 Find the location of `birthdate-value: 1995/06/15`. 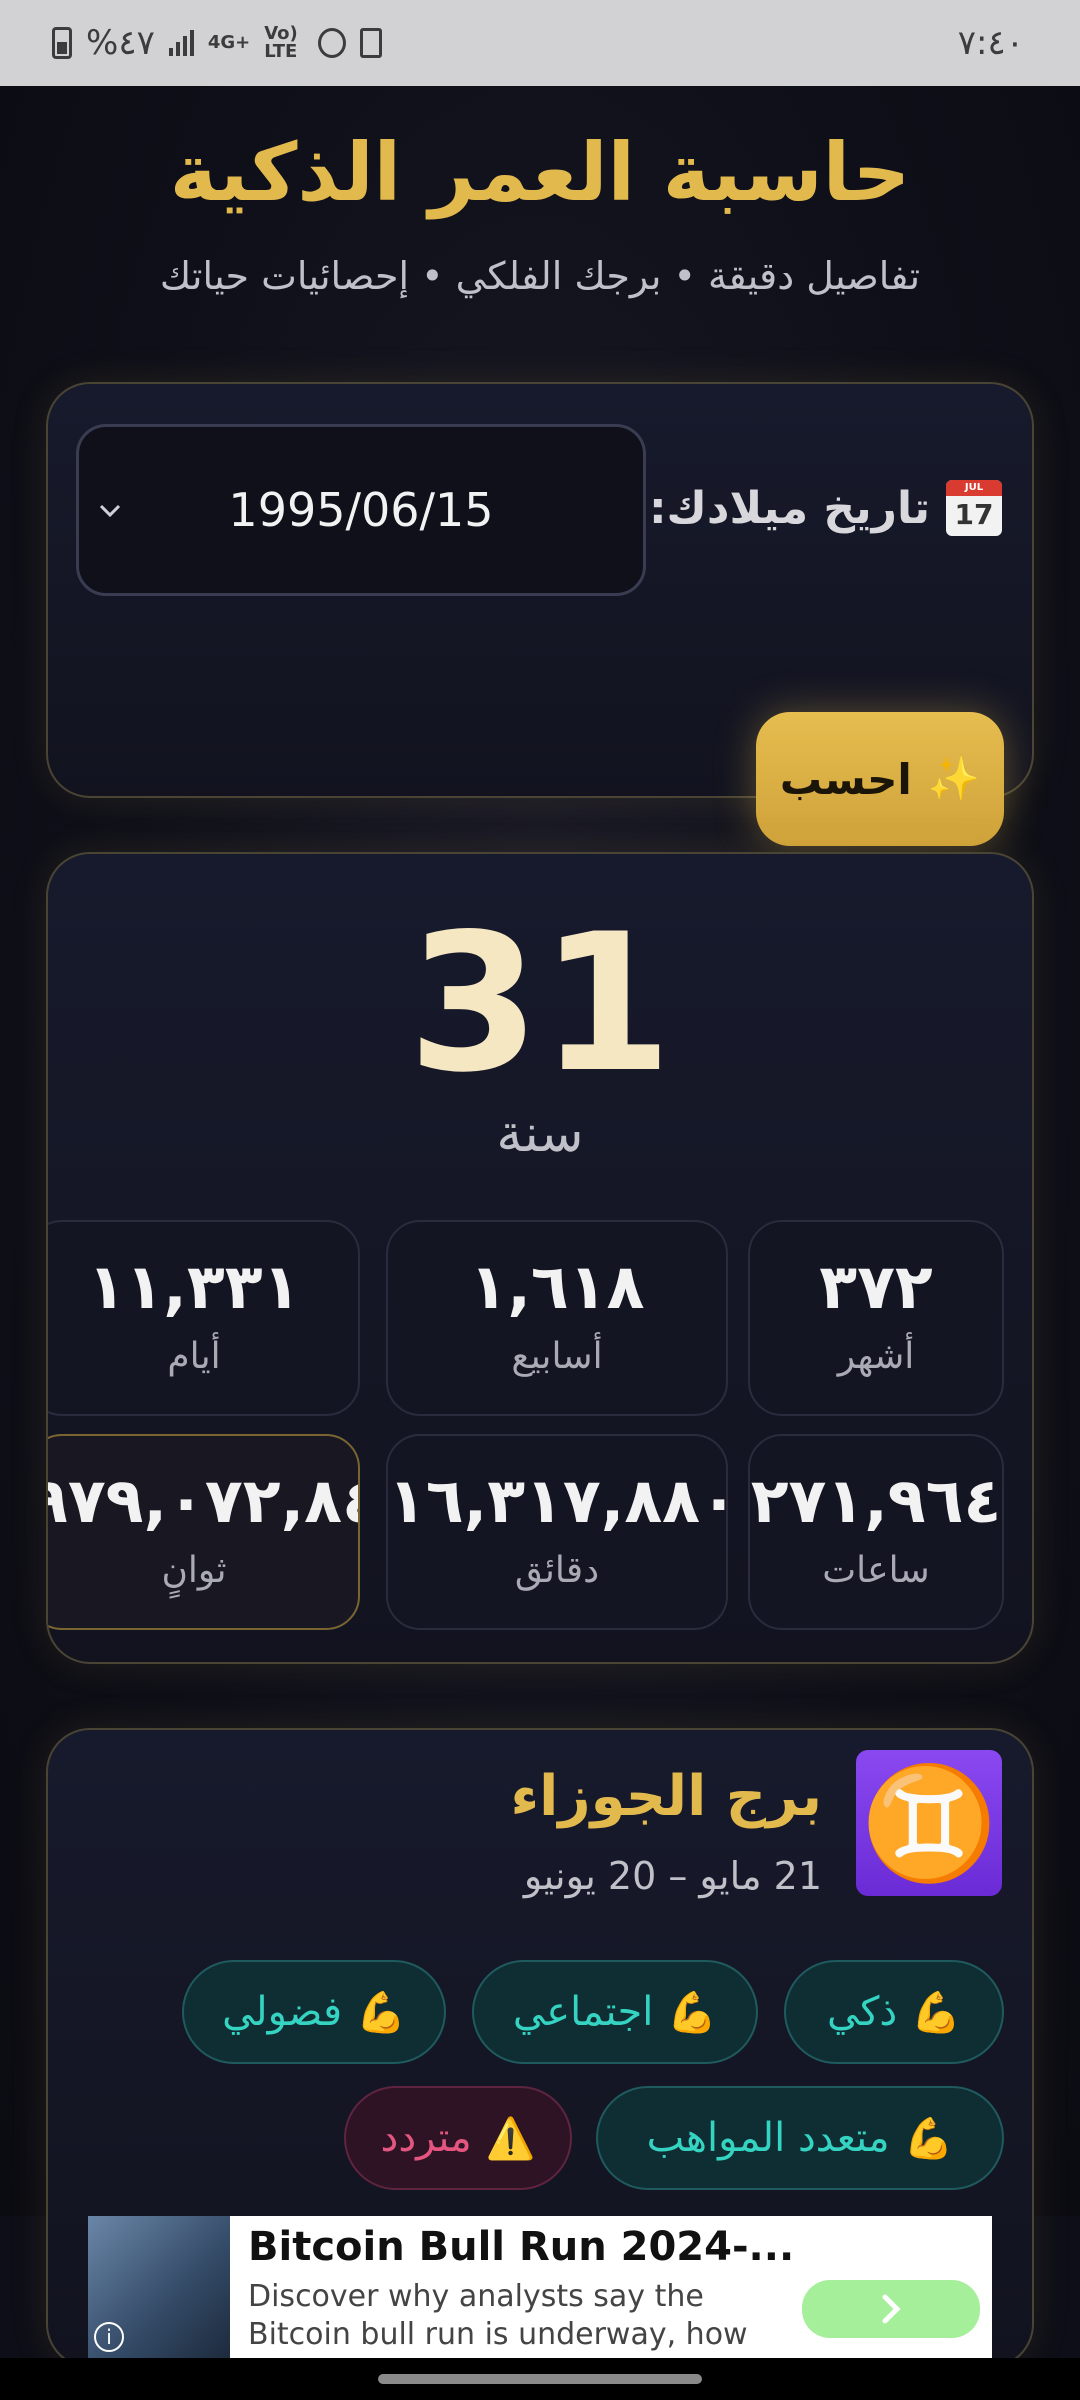

birthdate-value: 1995/06/15 is located at coordinates (361, 510).